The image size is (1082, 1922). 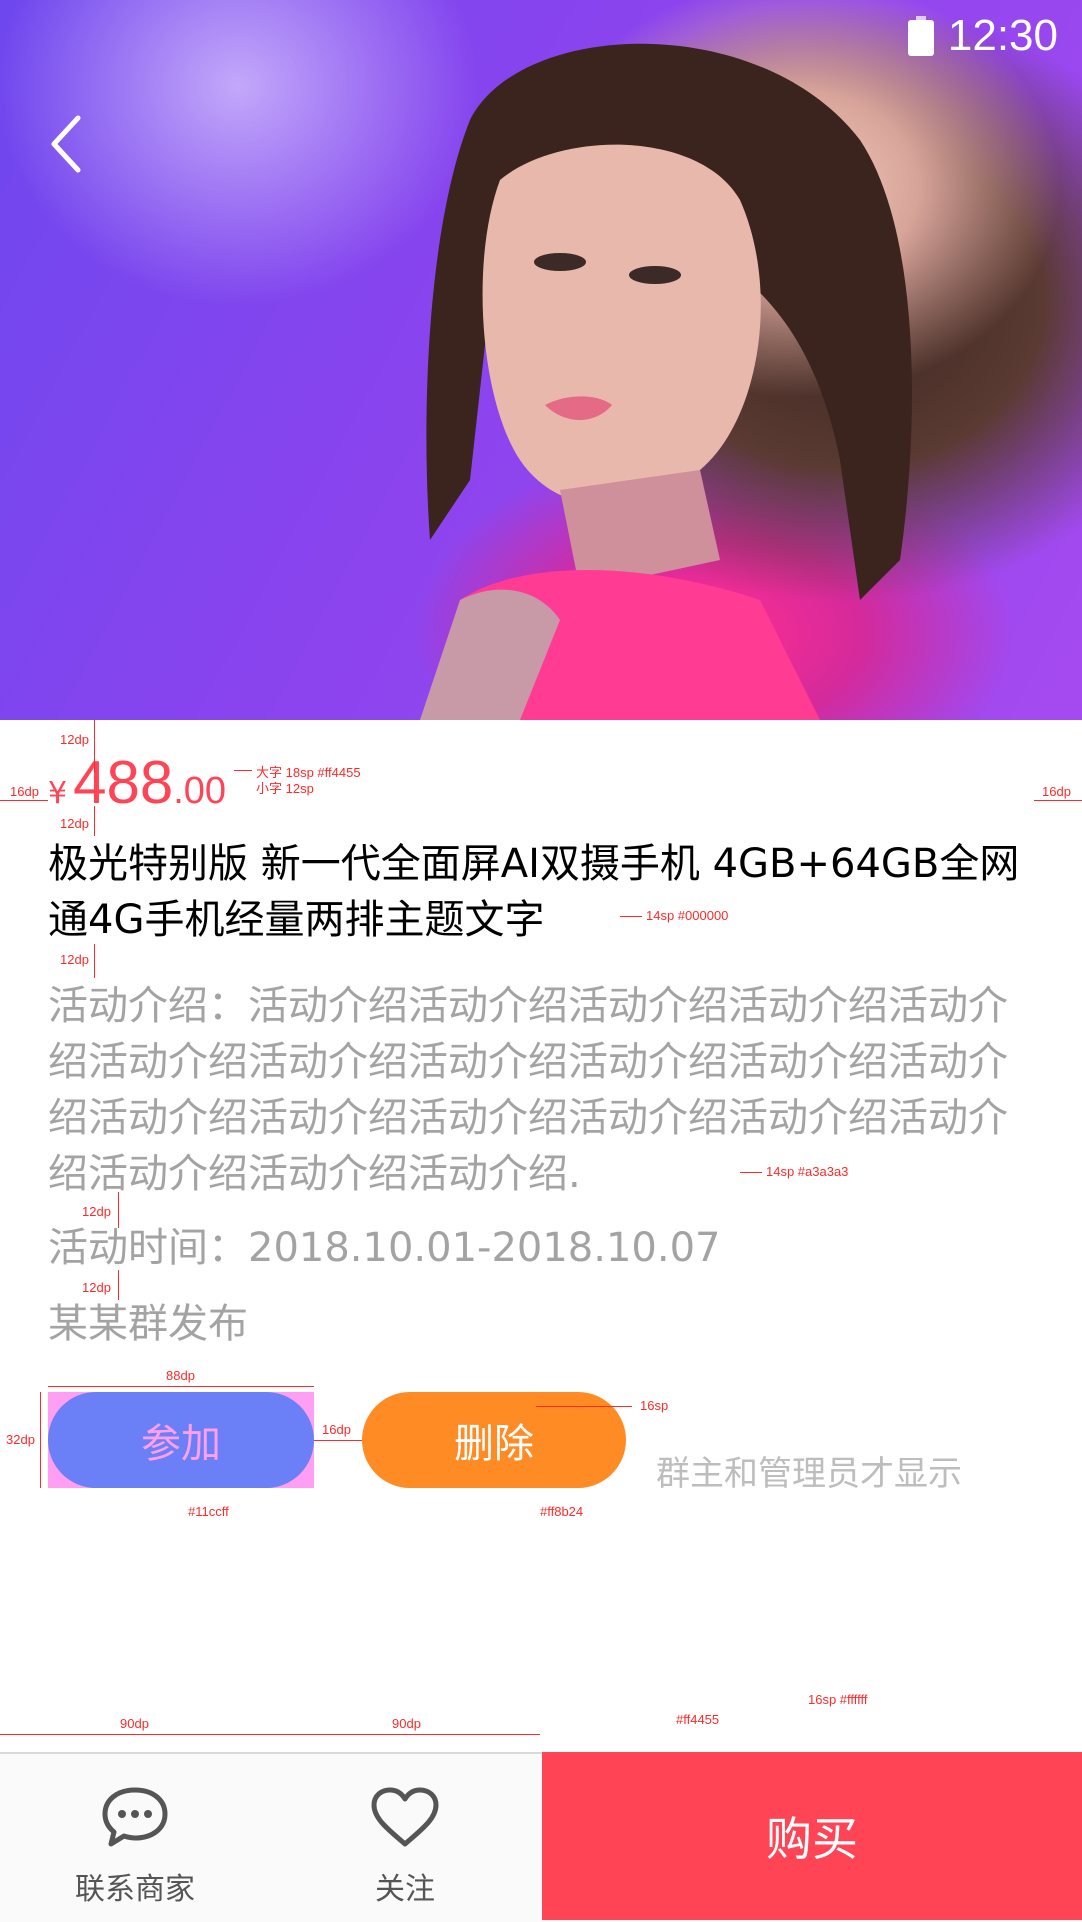 I want to click on contact-merchant-tab: 联系商家, so click(x=135, y=1838).